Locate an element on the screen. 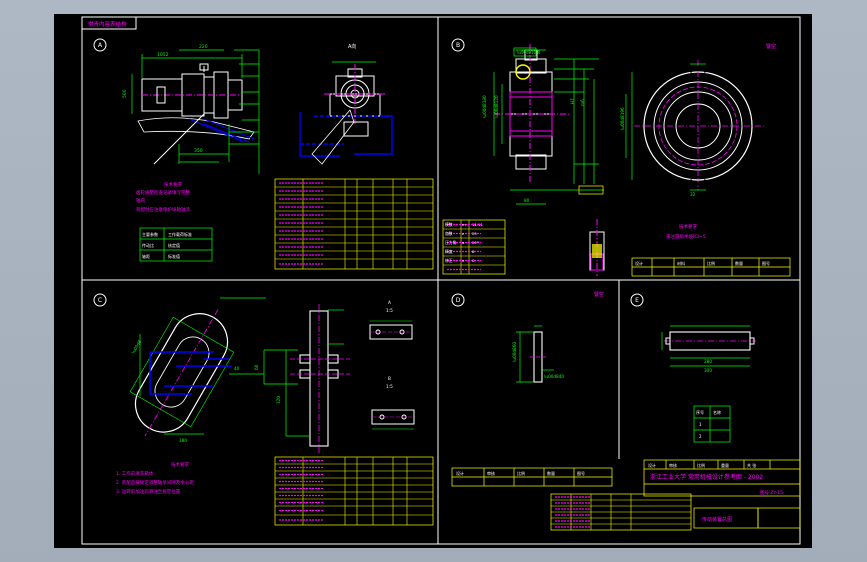 This screenshot has height=562, width=867. param-cell: 20° is located at coordinates (475, 242).